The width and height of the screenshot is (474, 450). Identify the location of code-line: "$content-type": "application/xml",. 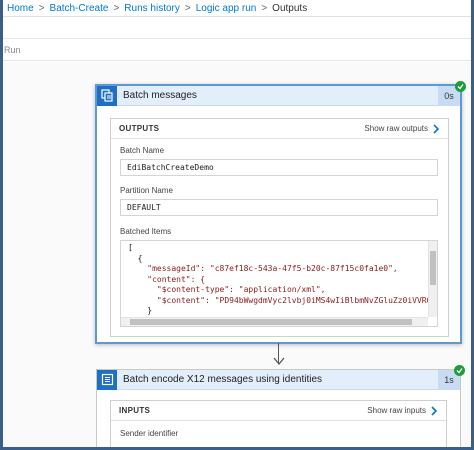
(227, 289).